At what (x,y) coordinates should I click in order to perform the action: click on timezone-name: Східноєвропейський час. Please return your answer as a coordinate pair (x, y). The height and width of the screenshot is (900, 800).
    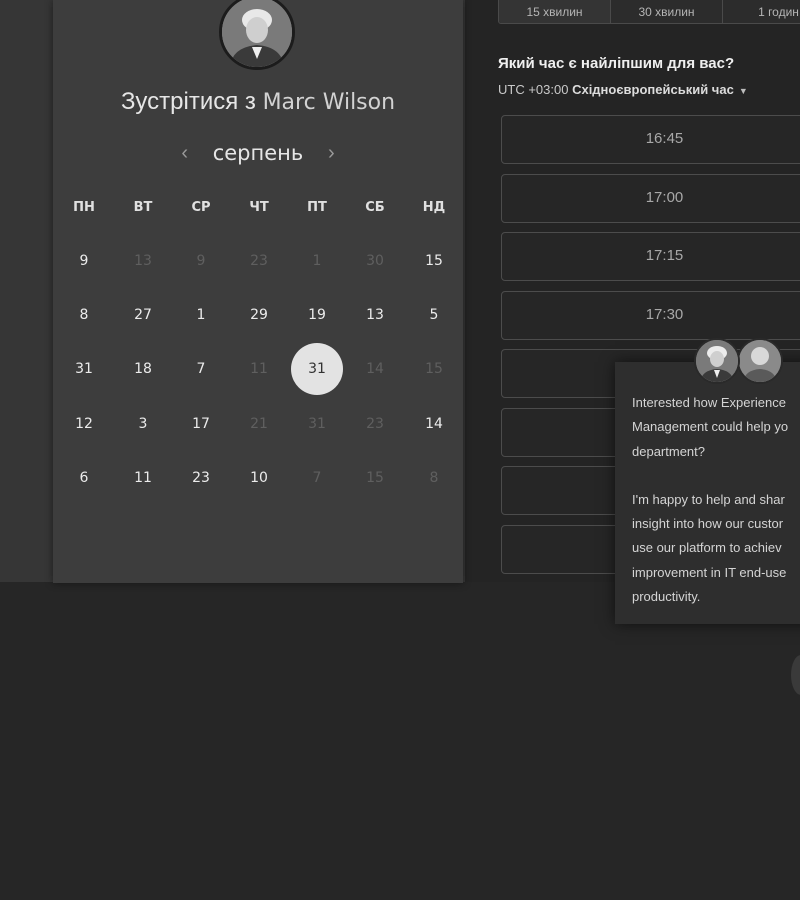
    Looking at the image, I should click on (653, 89).